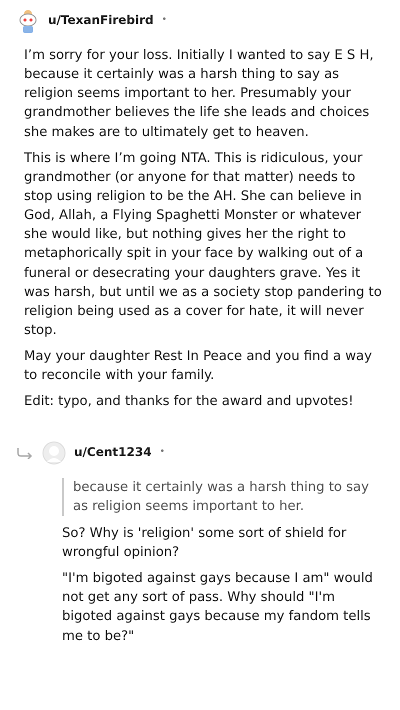  What do you see at coordinates (101, 21) in the screenshot?
I see `username-link: u/TexanFirebird` at bounding box center [101, 21].